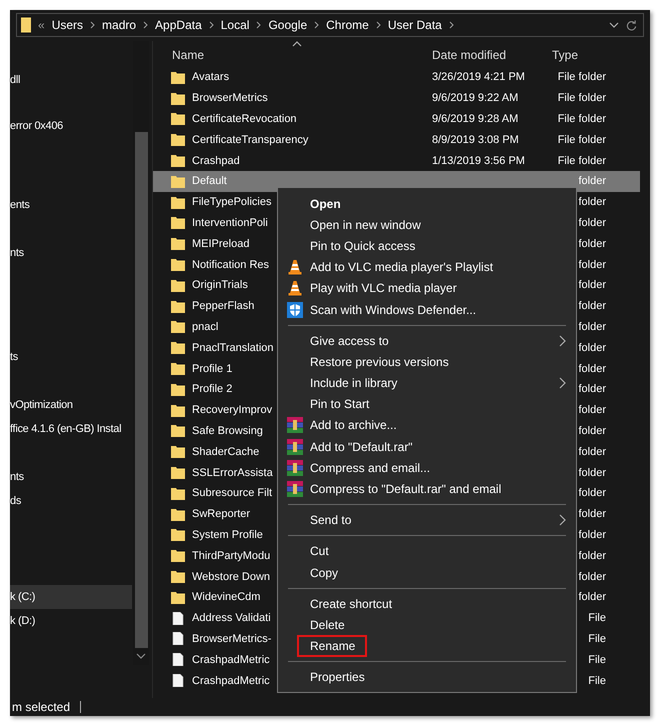  Describe the element at coordinates (250, 140) in the screenshot. I see `file-name: CertificateTransparency` at that location.